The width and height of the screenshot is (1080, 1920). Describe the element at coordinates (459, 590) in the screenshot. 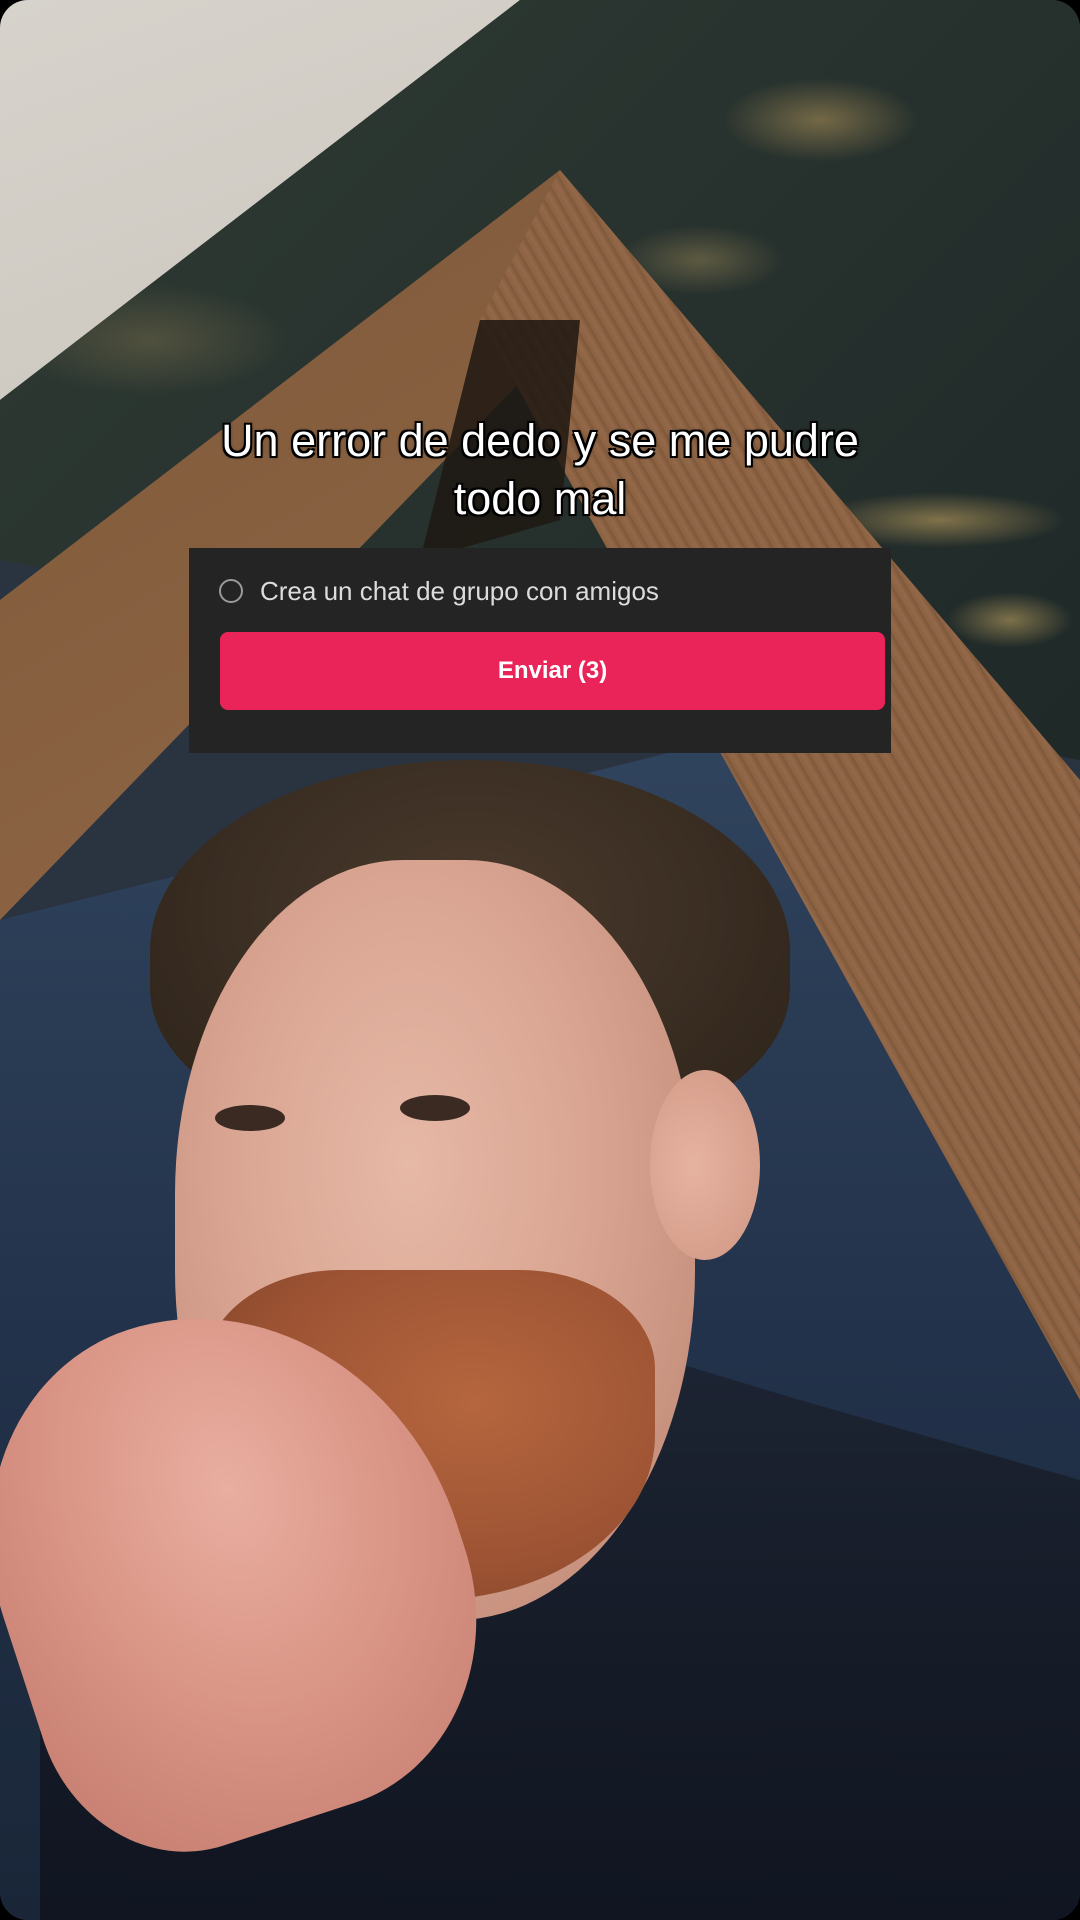

I see `group-chat-option-label: Crea un chat de grupo con amigos` at that location.